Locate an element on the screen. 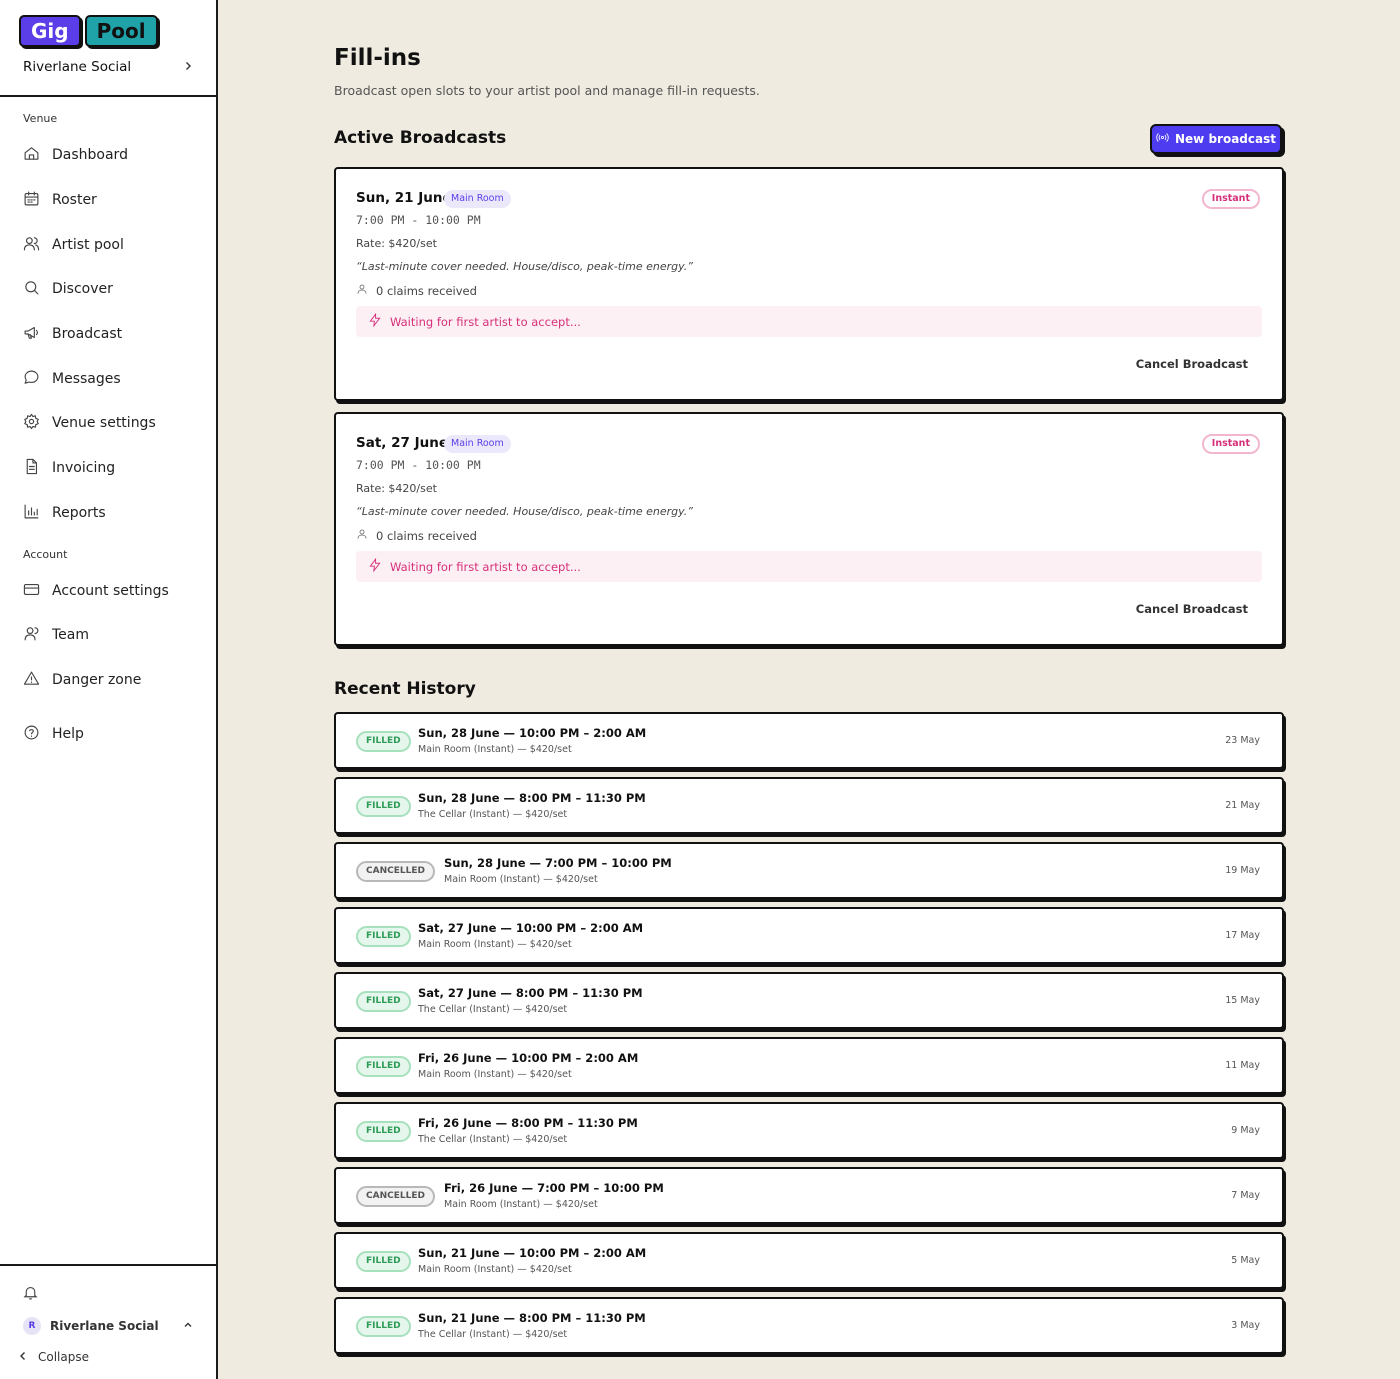  search-icon is located at coordinates (31, 289).